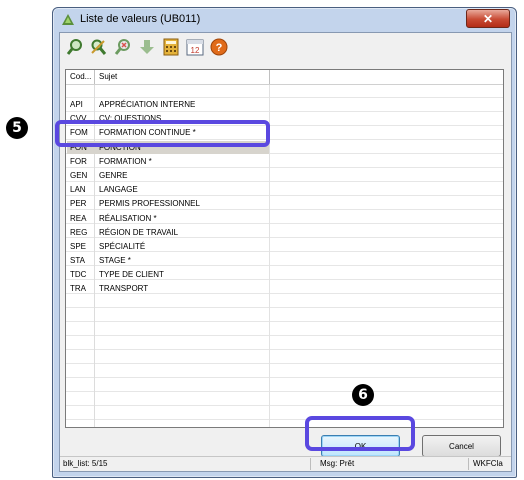 The width and height of the screenshot is (524, 480). Describe the element at coordinates (363, 395) in the screenshot. I see `step-badge-6: 6` at that location.